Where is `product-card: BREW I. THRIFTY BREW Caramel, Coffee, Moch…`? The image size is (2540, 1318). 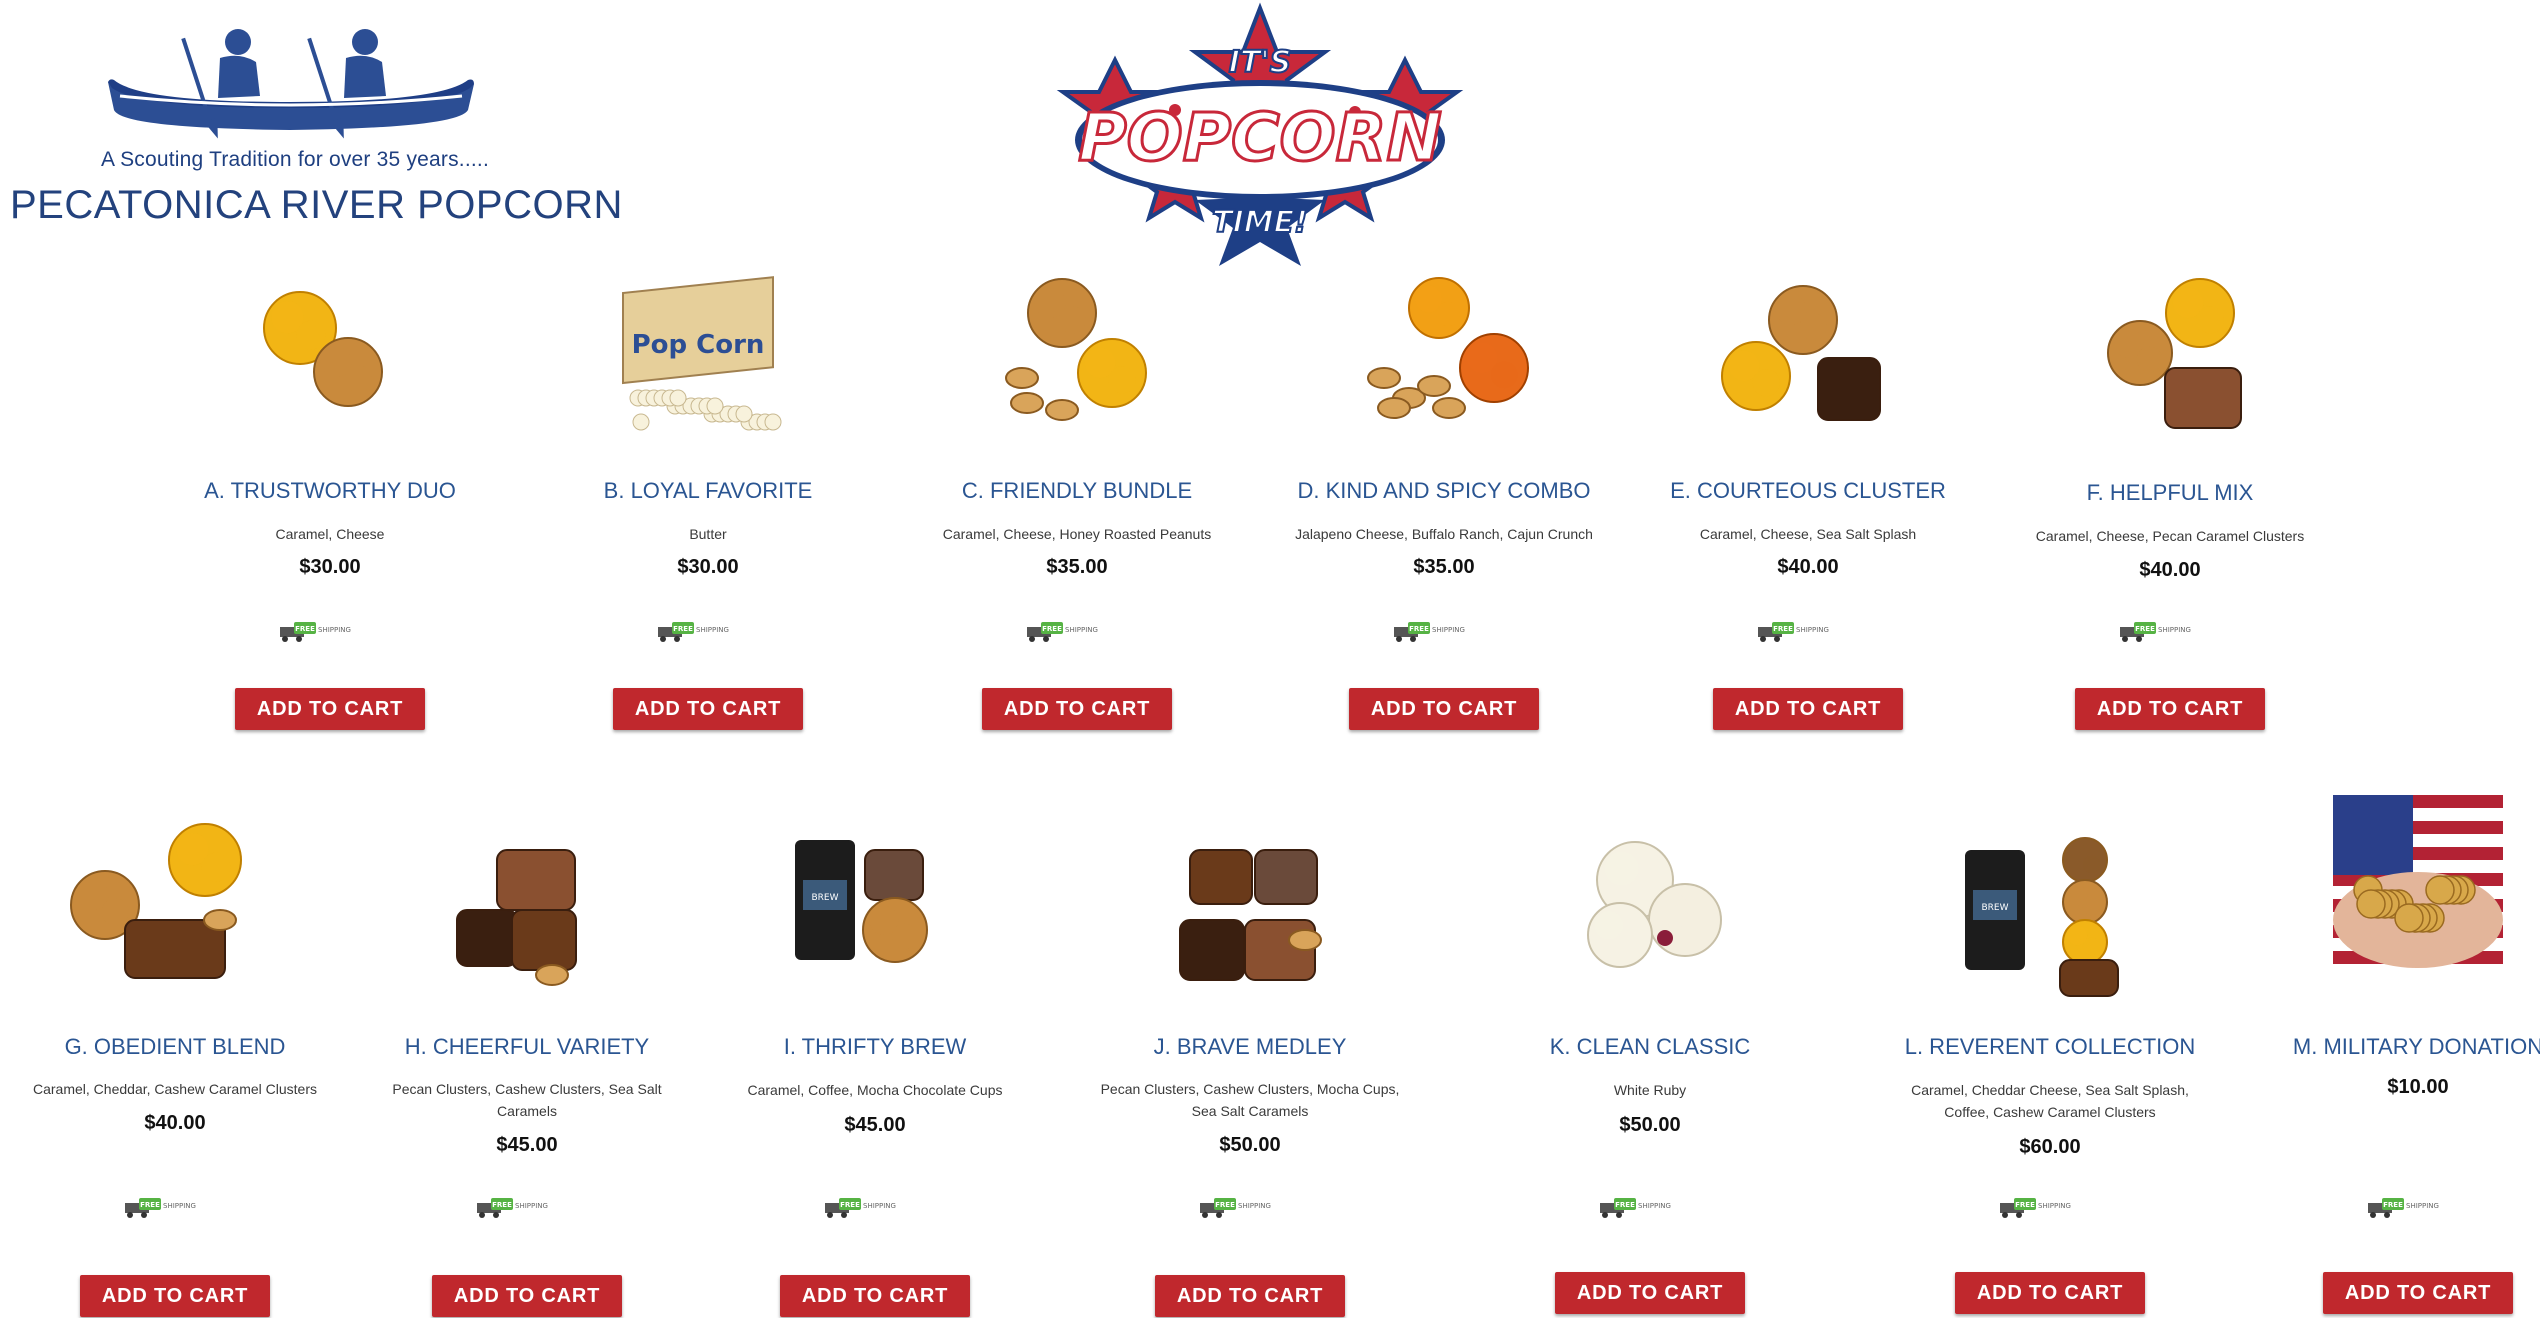
product-card: BREW I. THRIFTY BREW Caramel, Coffee, Moch… is located at coordinates (875, 659).